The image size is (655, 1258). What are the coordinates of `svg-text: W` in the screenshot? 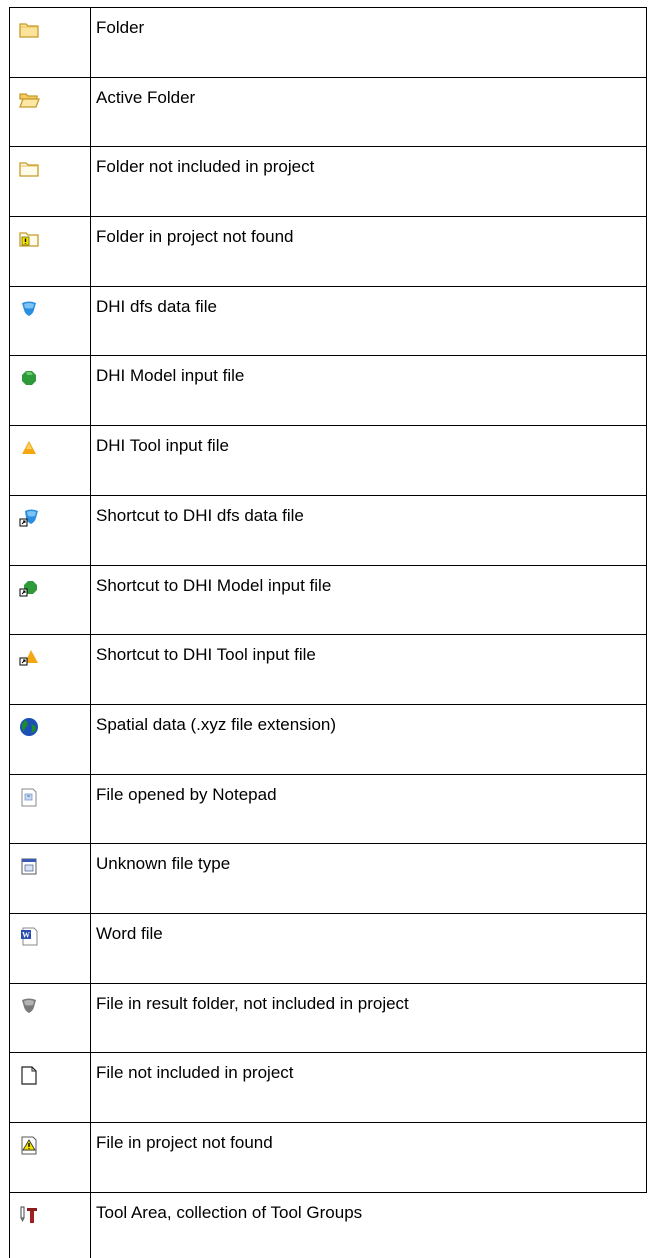 It's located at (26, 934).